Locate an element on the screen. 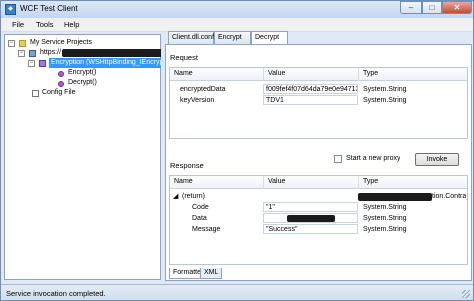 The height and width of the screenshot is (301, 474). response-field-value: "1" is located at coordinates (310, 207).